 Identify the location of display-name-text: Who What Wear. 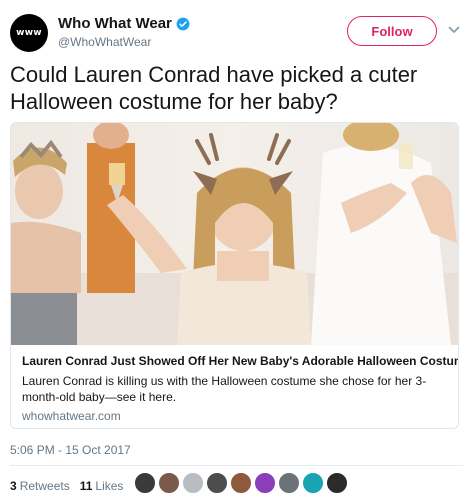
(115, 23).